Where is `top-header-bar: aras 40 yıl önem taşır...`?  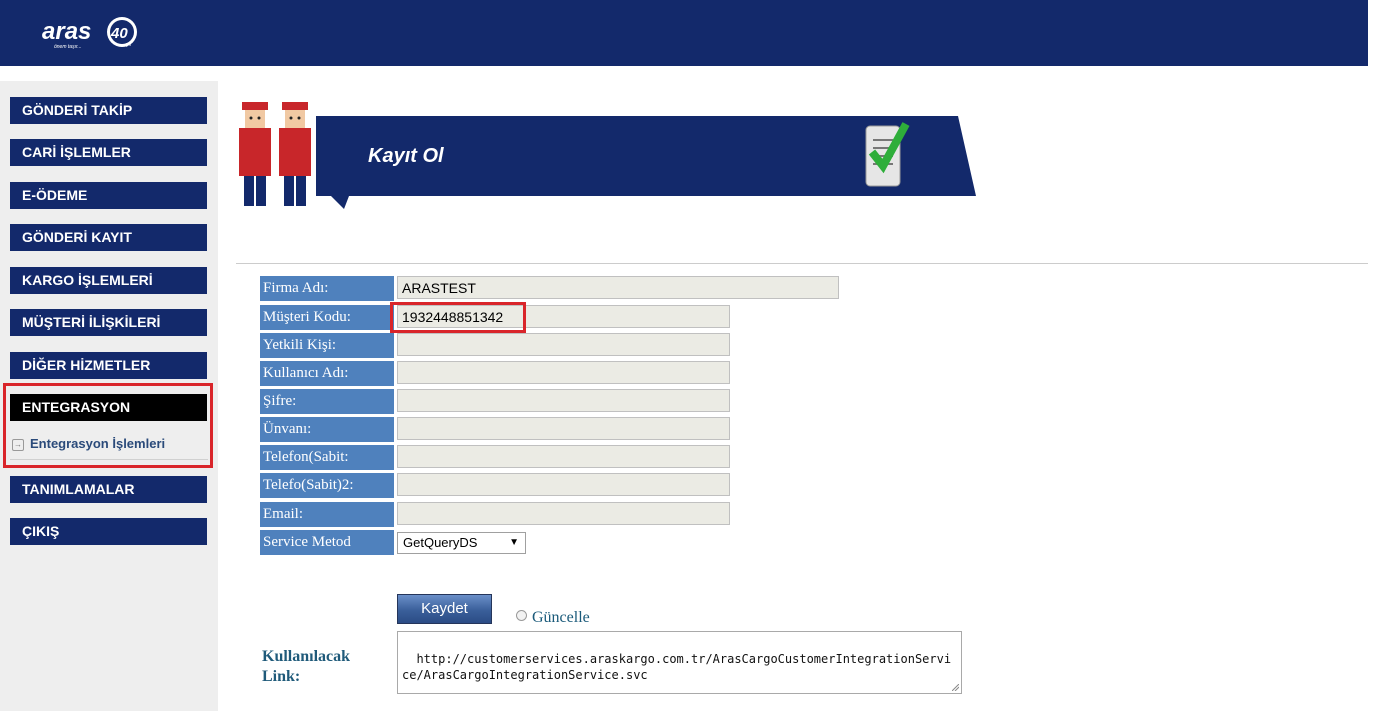 top-header-bar: aras 40 yıl önem taşır... is located at coordinates (684, 33).